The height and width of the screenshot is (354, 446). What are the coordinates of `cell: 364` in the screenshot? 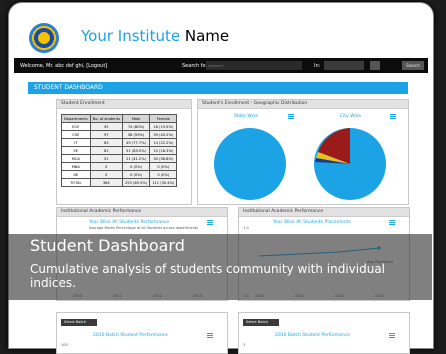 It's located at (106, 182).